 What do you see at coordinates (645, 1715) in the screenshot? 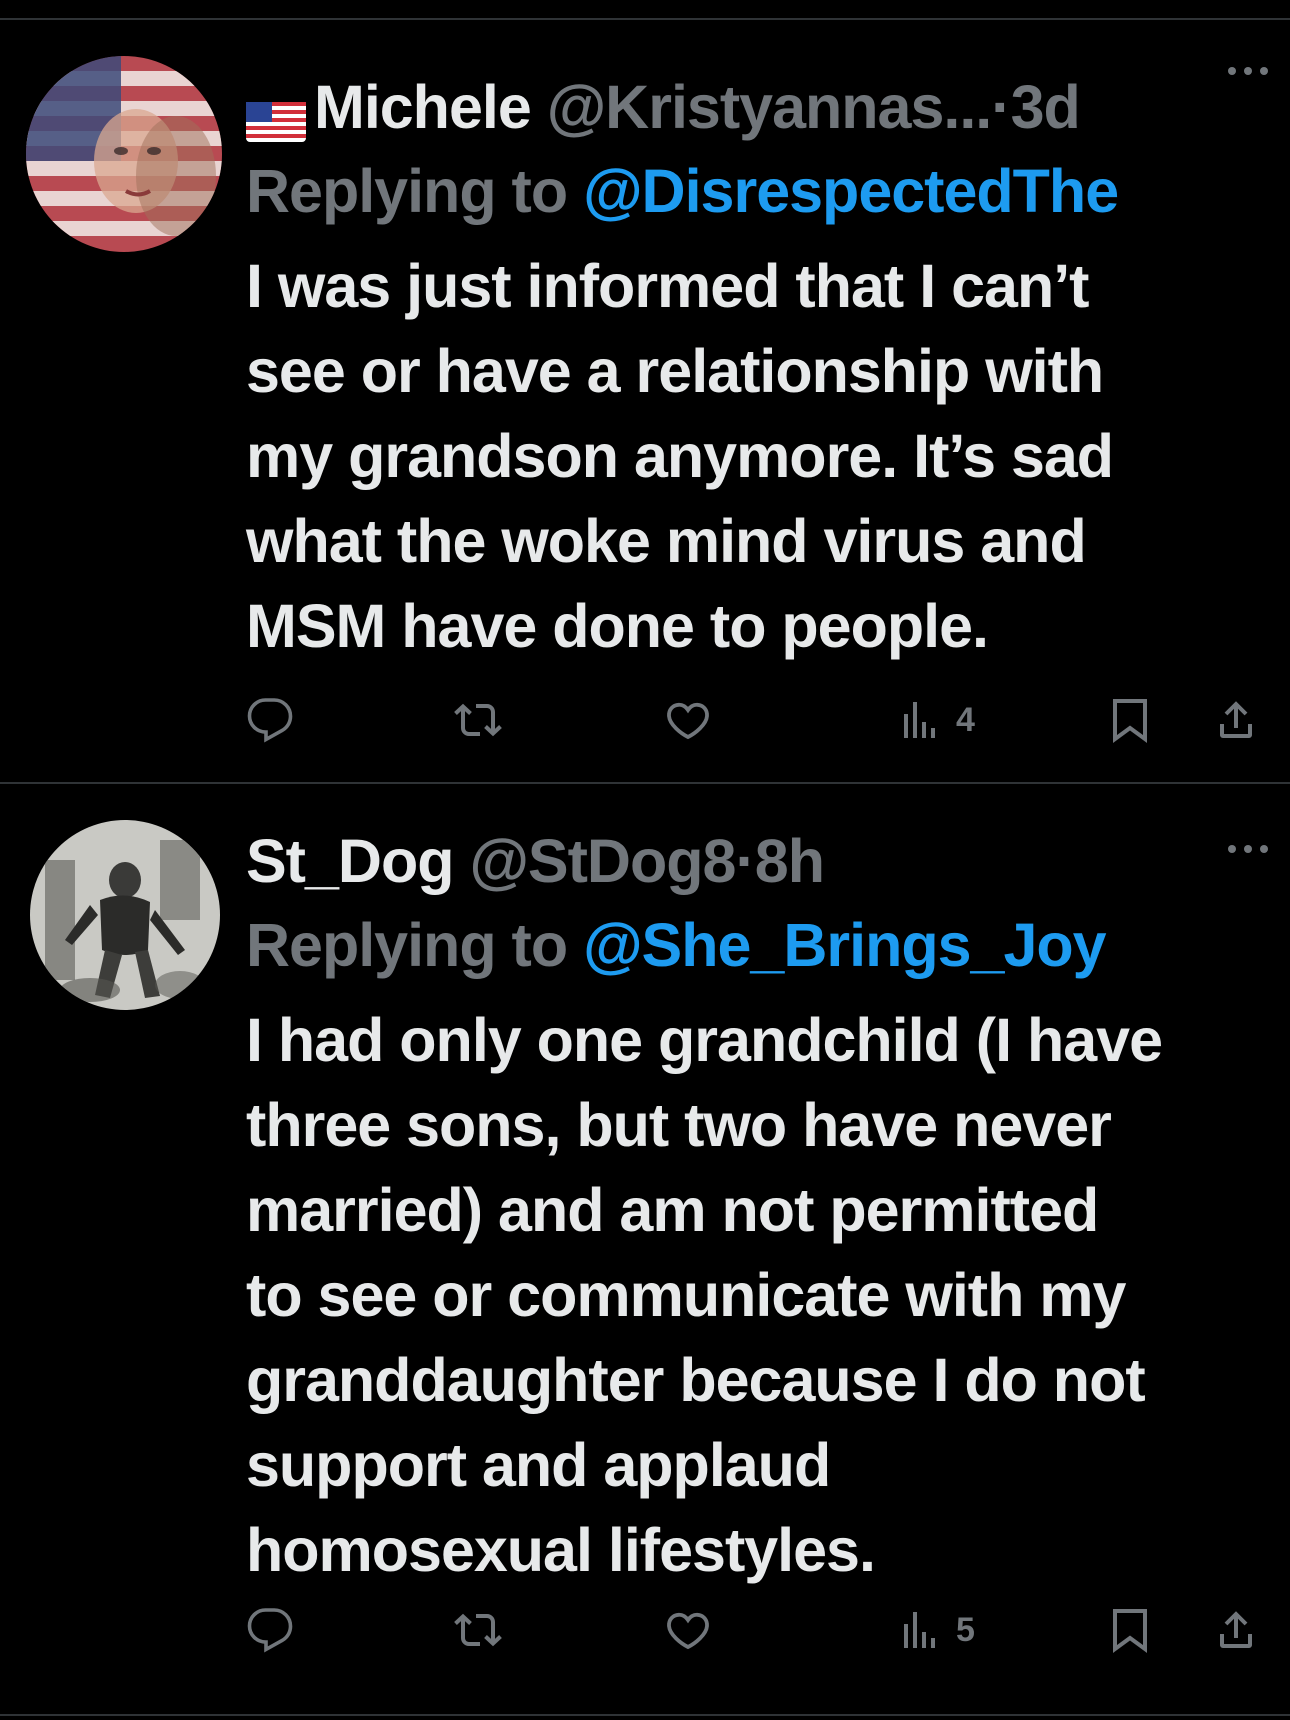
I see `bottom-divider` at bounding box center [645, 1715].